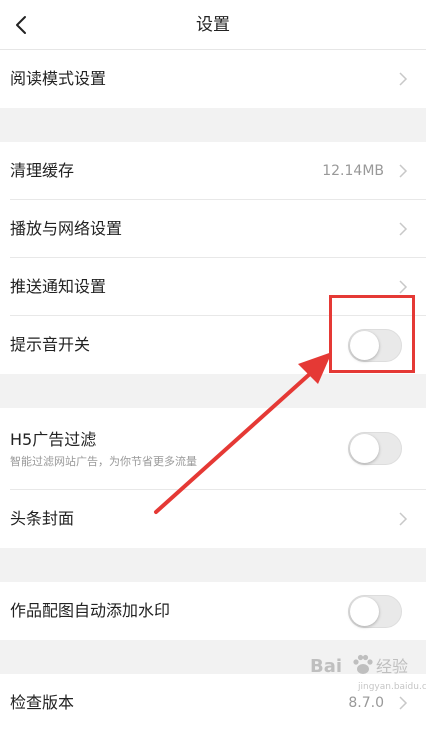 The width and height of the screenshot is (426, 732). I want to click on paw-logo-icon, so click(363, 664).